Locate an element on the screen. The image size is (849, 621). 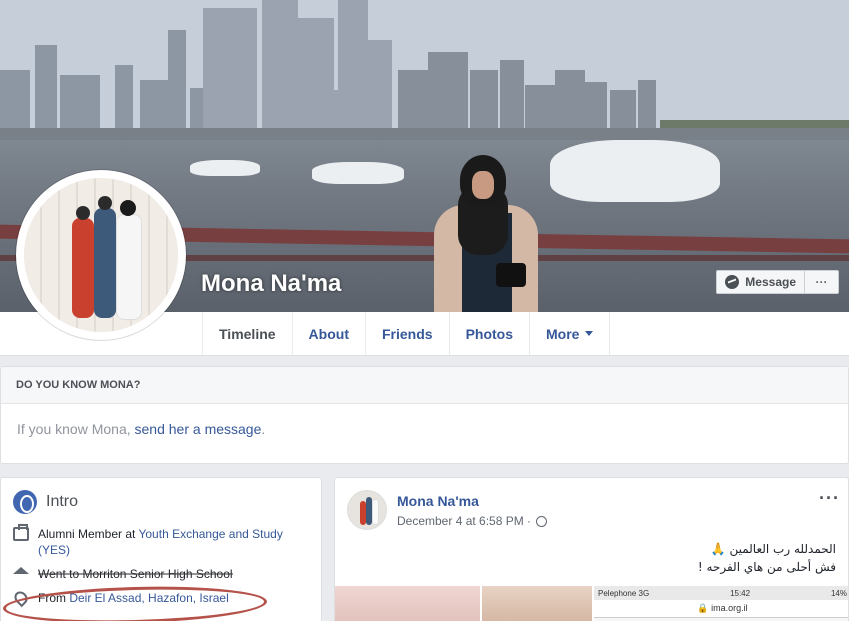
card-text-end: . is located at coordinates (263, 429).